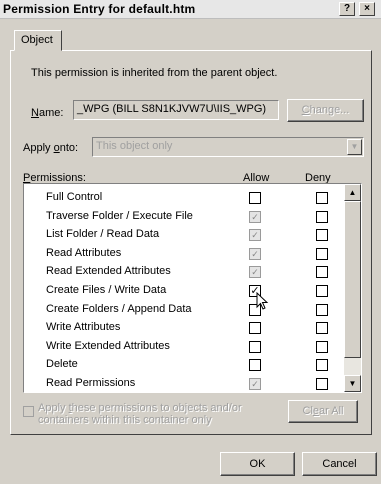  Describe the element at coordinates (108, 345) in the screenshot. I see `permission-name: Write Extended Attributes` at that location.